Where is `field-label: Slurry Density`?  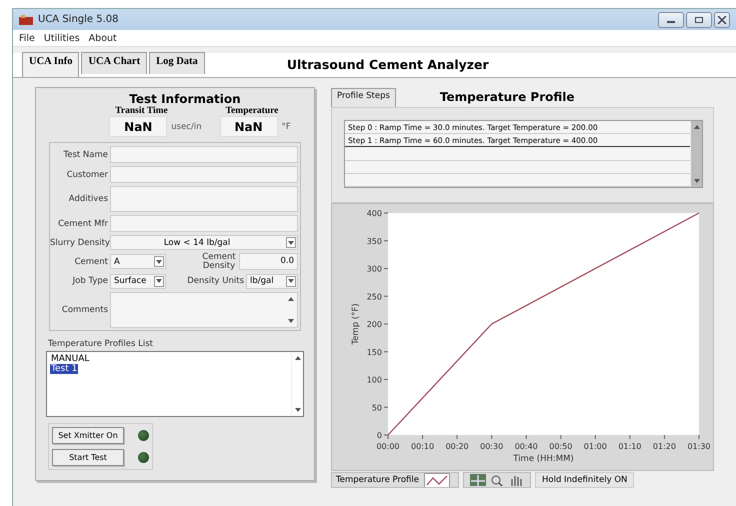
field-label: Slurry Density is located at coordinates (80, 243).